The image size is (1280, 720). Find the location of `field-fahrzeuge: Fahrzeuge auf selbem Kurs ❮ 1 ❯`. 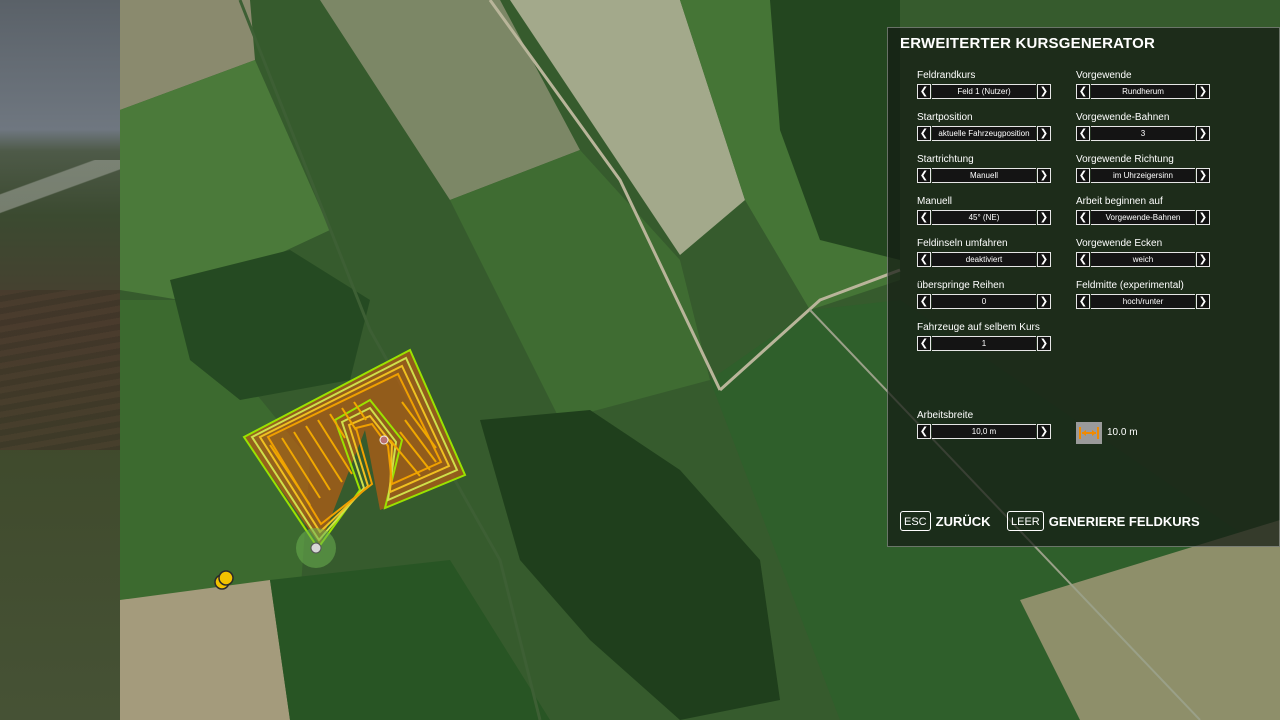

field-fahrzeuge: Fahrzeuge auf selbem Kurs ❮ 1 ❯ is located at coordinates (984, 336).